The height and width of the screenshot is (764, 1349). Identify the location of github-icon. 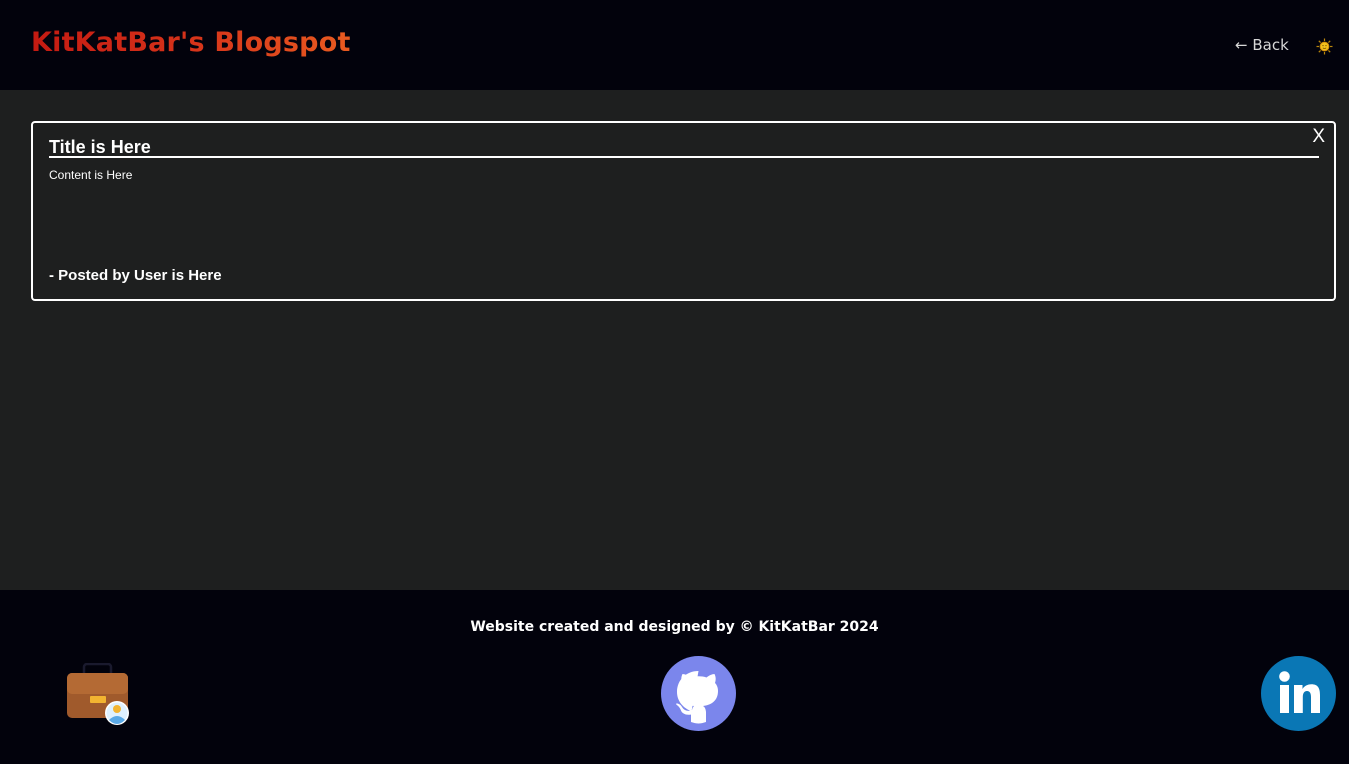
(698, 693).